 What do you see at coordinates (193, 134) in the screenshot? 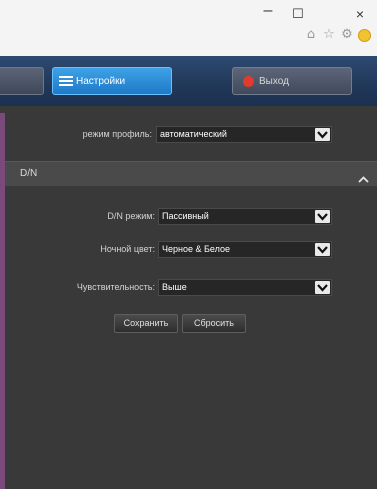
I see `profile-value: автоматический` at bounding box center [193, 134].